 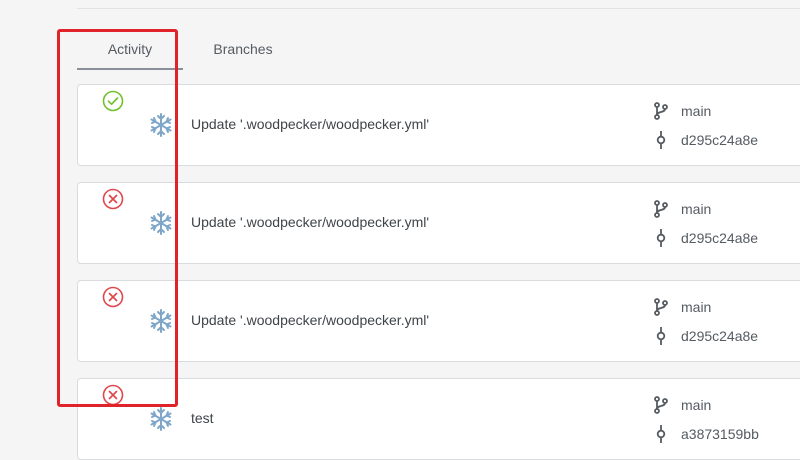 I want to click on commit-message: test, so click(x=202, y=418).